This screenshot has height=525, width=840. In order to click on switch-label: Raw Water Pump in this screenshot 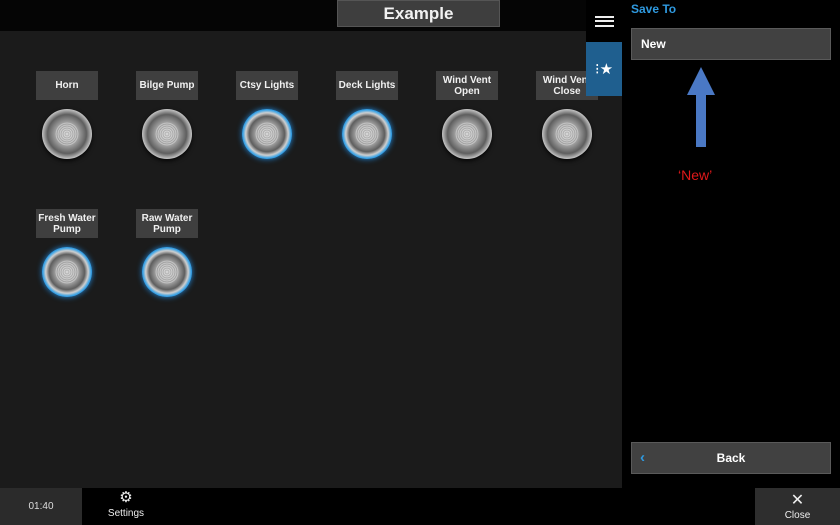, I will do `click(167, 223)`.